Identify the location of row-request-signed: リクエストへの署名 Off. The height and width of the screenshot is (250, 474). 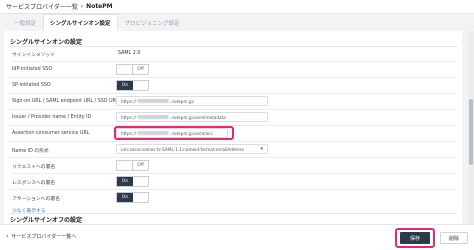
(233, 166).